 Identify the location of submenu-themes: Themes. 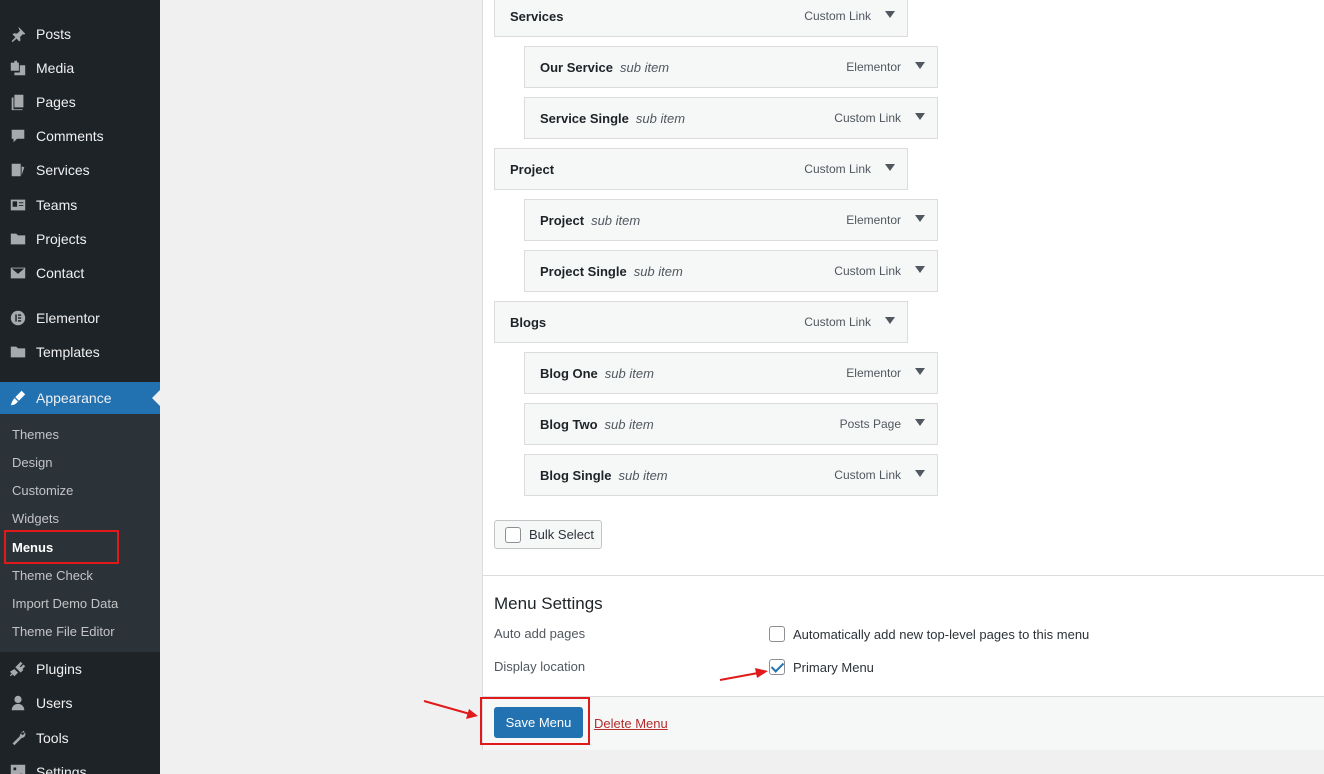
(35, 435).